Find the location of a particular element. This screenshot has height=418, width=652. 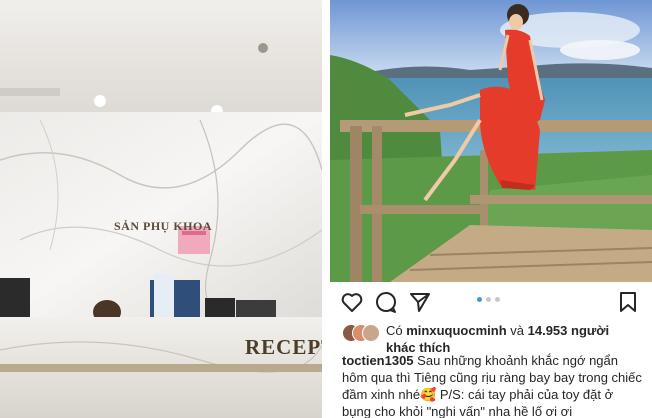

send-icon is located at coordinates (420, 302).